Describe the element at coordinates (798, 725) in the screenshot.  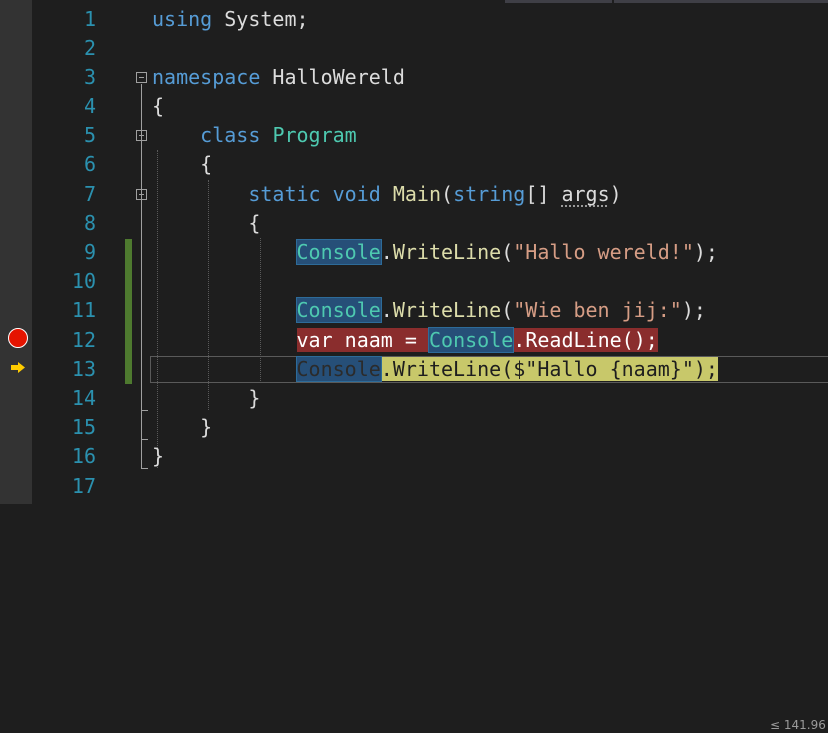
I see `perf-tip: ≤ 141.96` at that location.